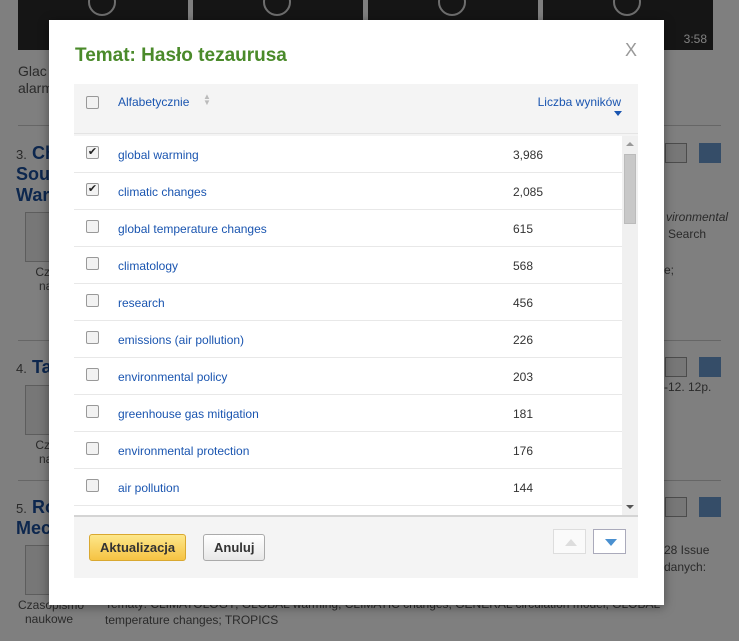  What do you see at coordinates (234, 547) in the screenshot?
I see `cancel-button: Anuluj` at bounding box center [234, 547].